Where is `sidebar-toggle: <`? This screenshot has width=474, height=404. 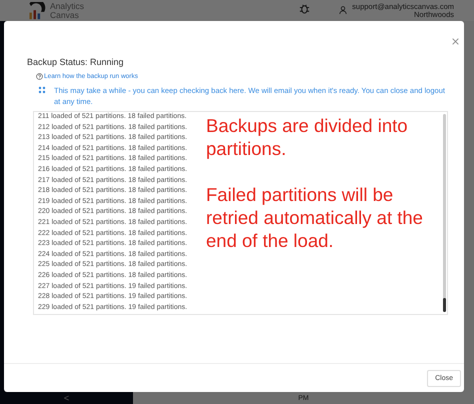 sidebar-toggle: < is located at coordinates (67, 398).